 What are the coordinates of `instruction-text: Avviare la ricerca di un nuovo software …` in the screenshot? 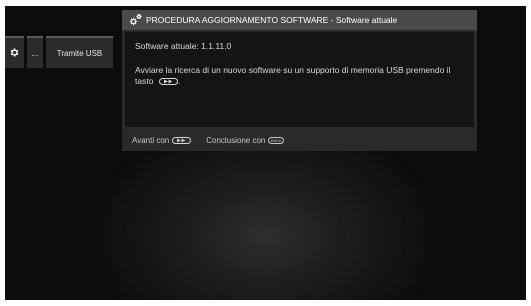 It's located at (293, 75).